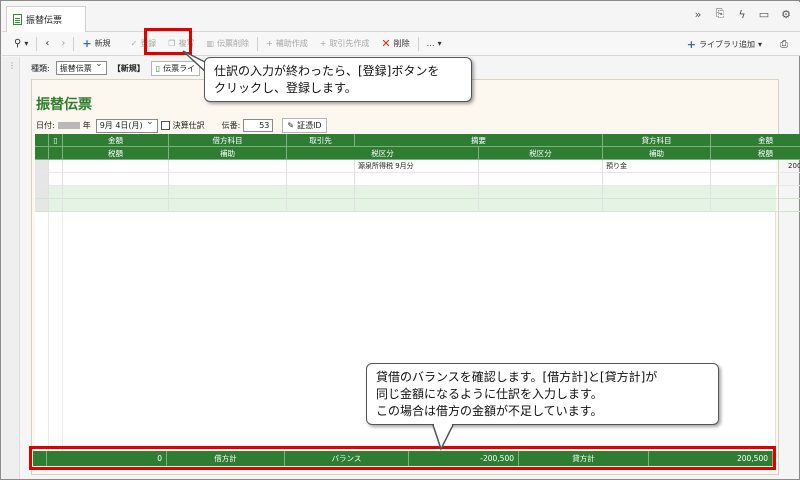 Image resolution: width=800 pixels, height=480 pixels. I want to click on search-icon: ⚲, so click(18, 43).